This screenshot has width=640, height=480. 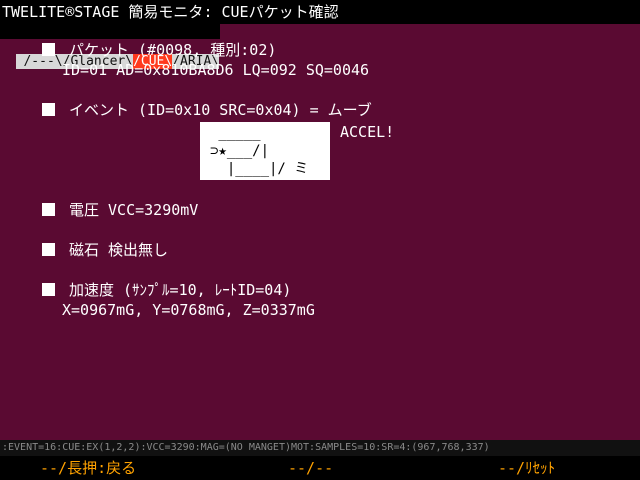 I want to click on accel-section: 加速度 (ｻﾝﾌﾟﾙ=10, ﾚｰﾄID=04), so click(x=166, y=290).